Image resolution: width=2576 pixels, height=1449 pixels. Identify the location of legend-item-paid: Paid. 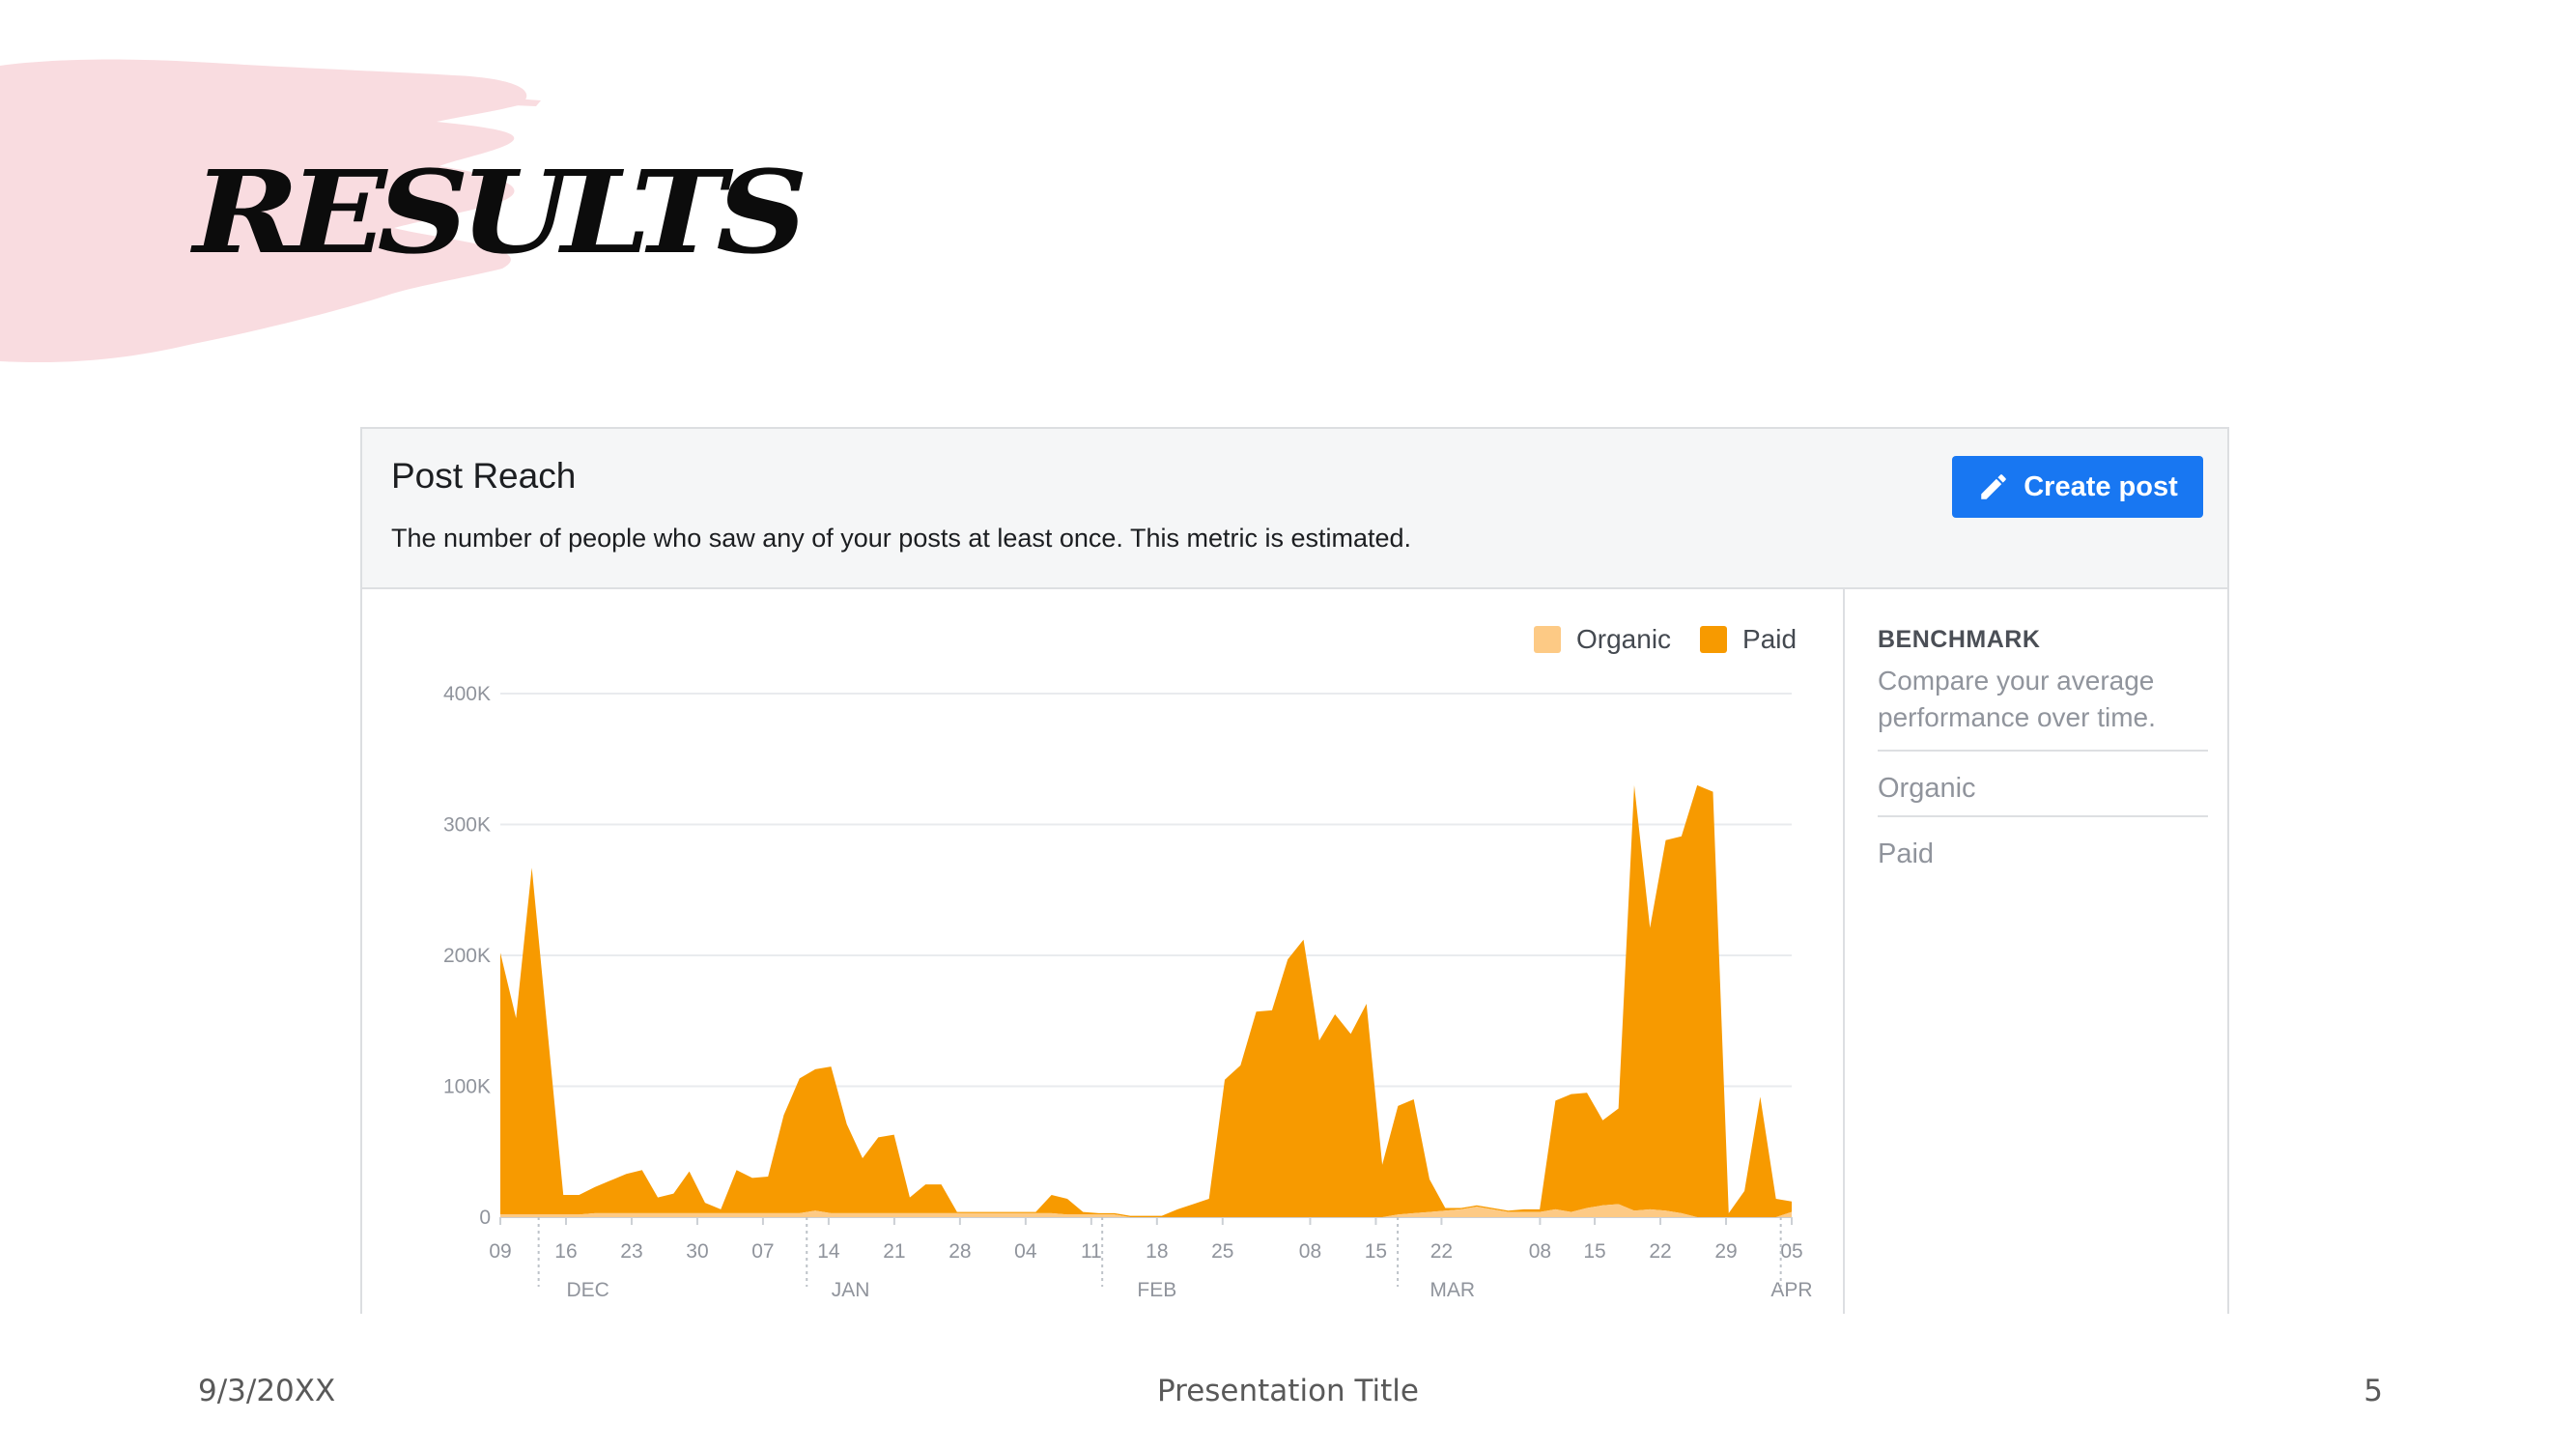
(1748, 639).